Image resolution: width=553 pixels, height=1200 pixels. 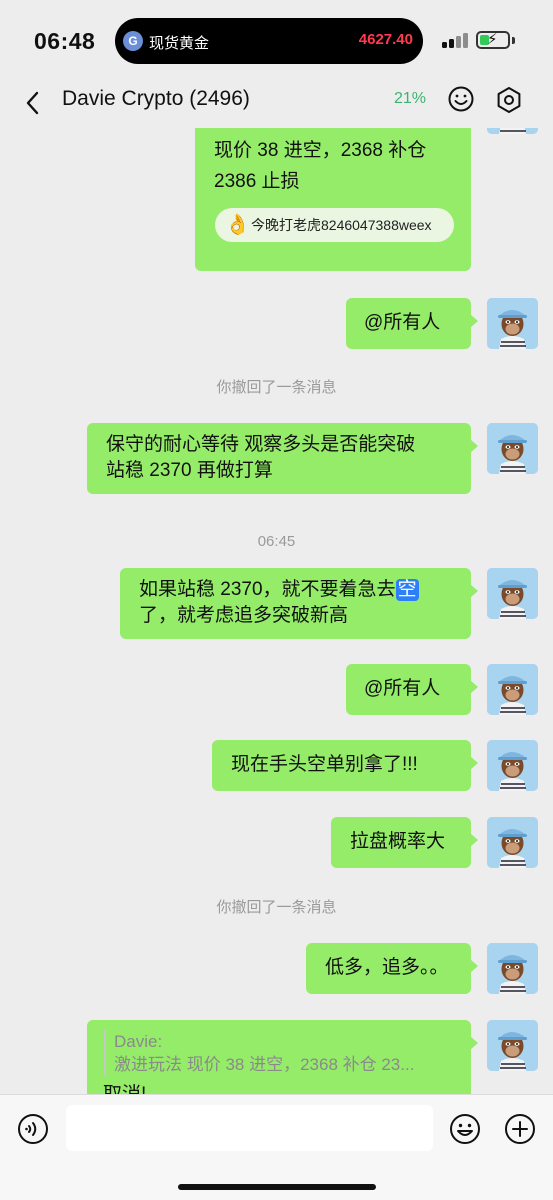 What do you see at coordinates (269, 41) in the screenshot?
I see `dynamic-island: G 现货黄金 4627.40` at bounding box center [269, 41].